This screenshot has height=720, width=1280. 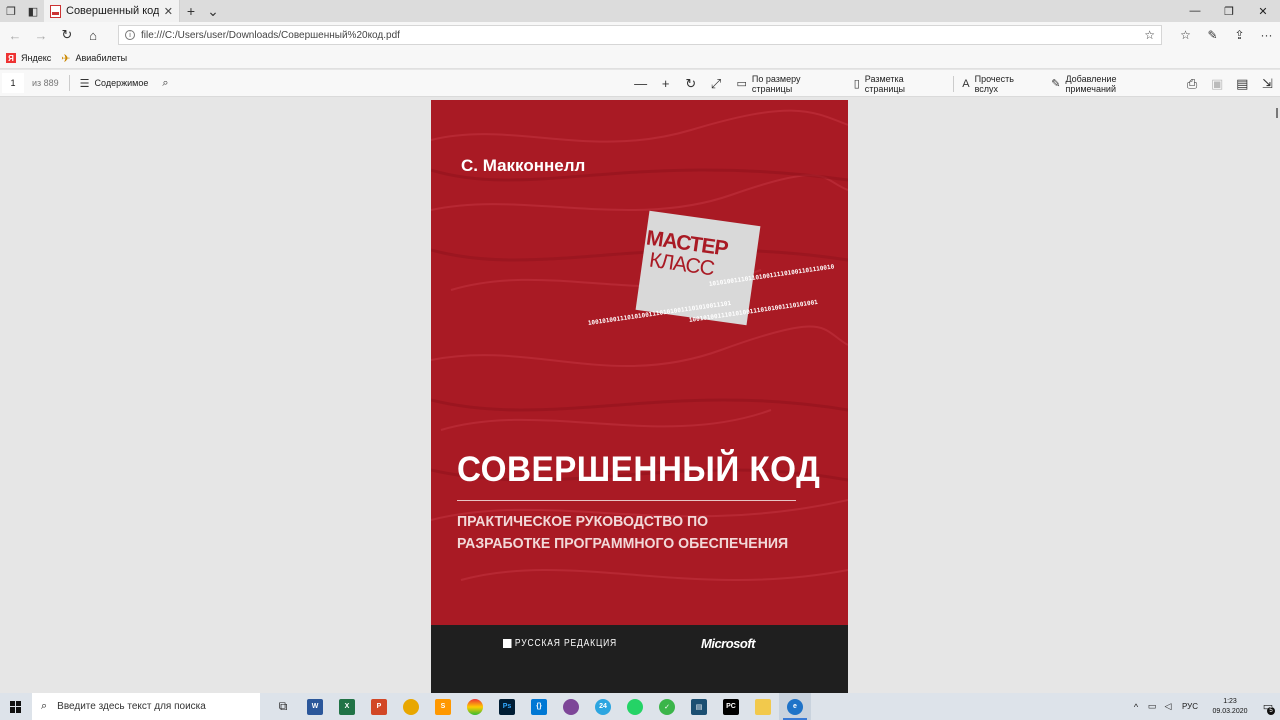 I want to click on list-icon: ☰, so click(x=84, y=83).